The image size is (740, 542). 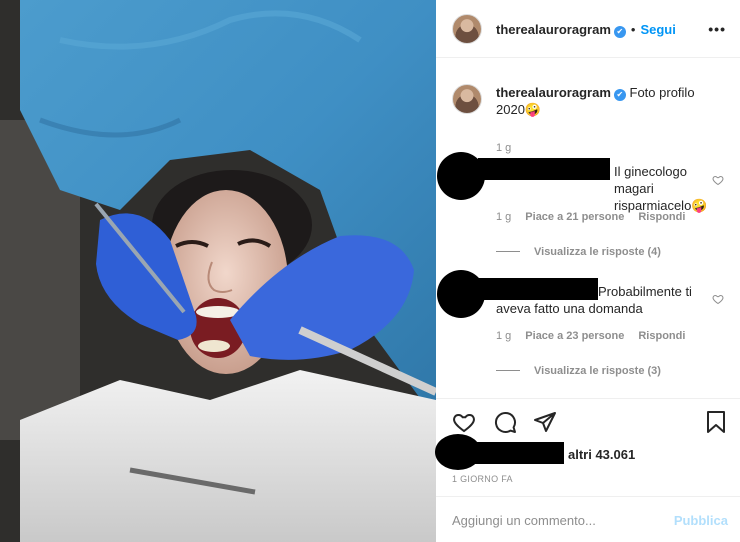 I want to click on publish-button: Pubblica, so click(x=701, y=520).